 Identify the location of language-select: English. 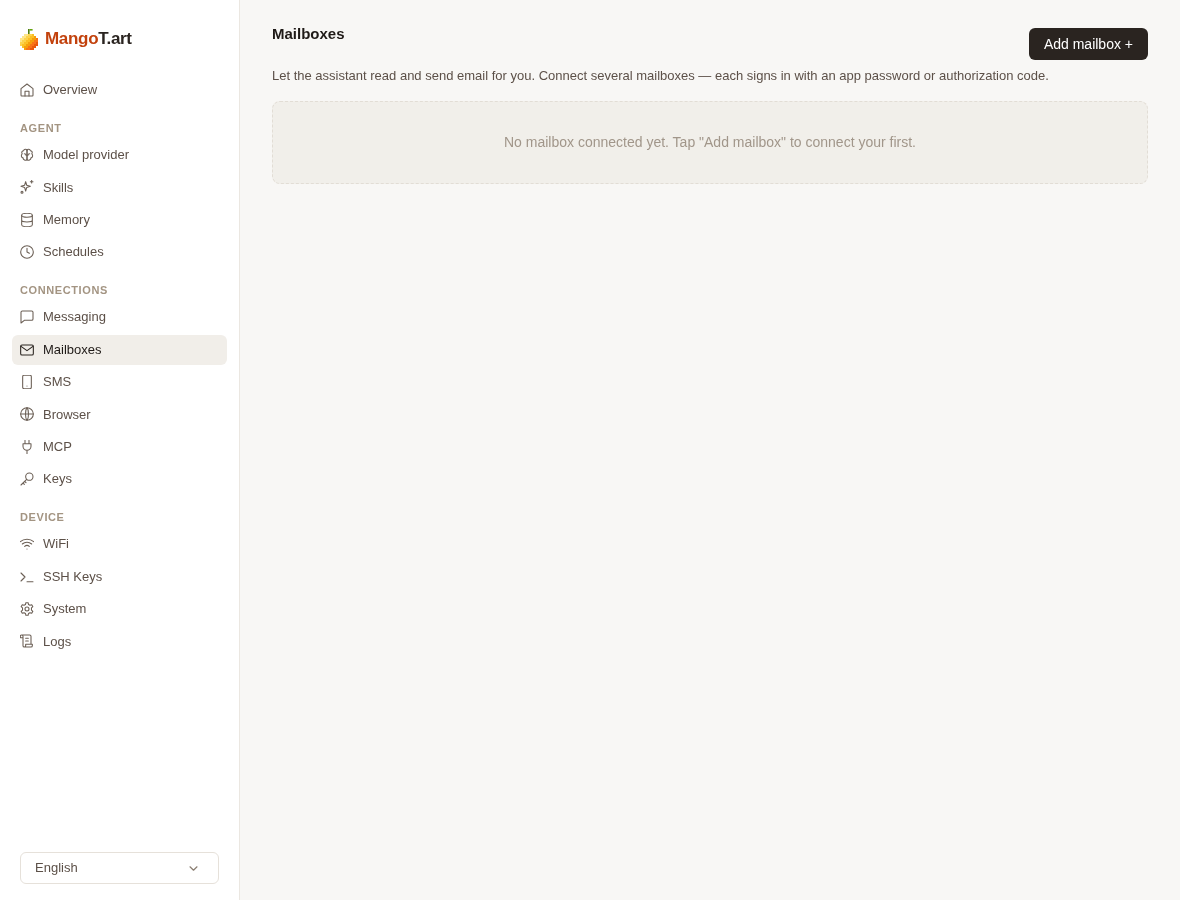
(119, 868).